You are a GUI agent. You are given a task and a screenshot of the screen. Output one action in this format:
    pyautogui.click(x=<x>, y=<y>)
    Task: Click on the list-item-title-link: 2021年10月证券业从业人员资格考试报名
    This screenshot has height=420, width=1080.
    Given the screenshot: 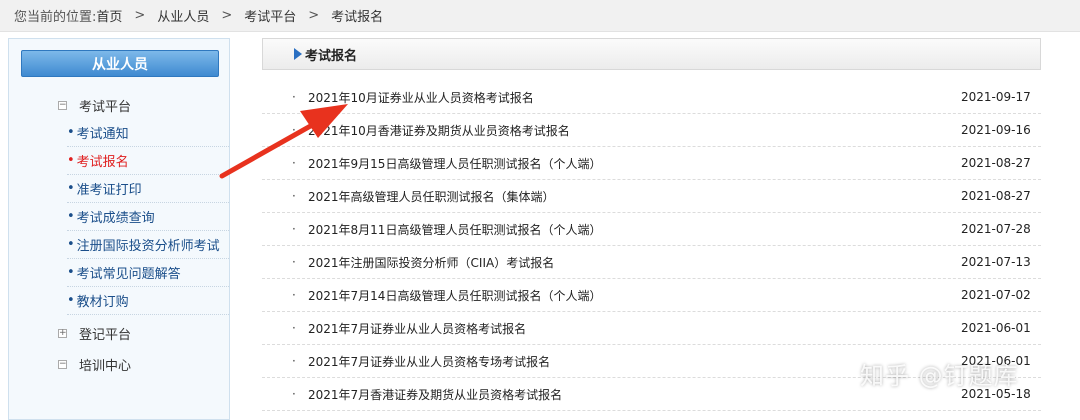 What is the action you would take?
    pyautogui.click(x=634, y=97)
    